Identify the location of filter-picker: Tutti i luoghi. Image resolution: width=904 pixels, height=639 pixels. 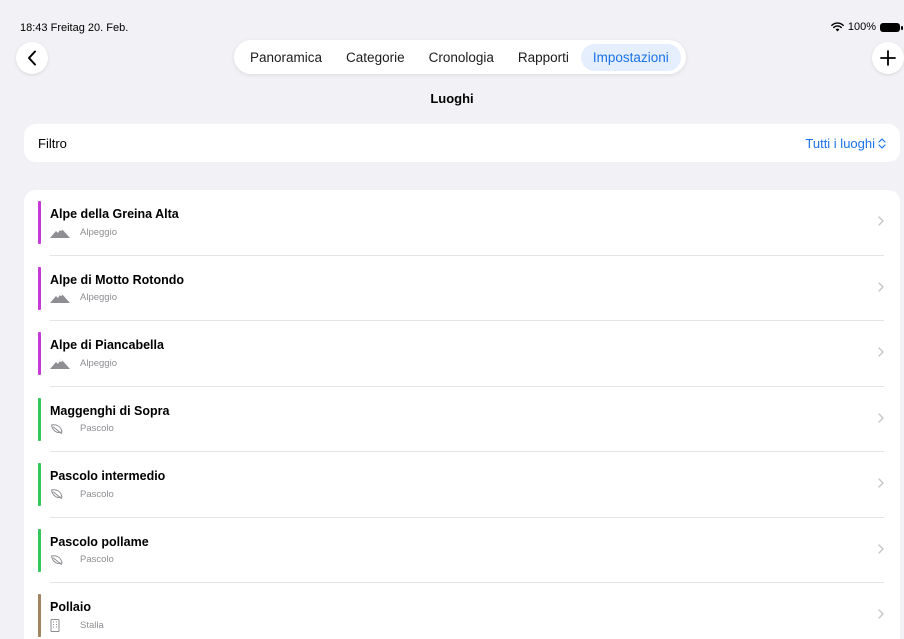
(845, 143).